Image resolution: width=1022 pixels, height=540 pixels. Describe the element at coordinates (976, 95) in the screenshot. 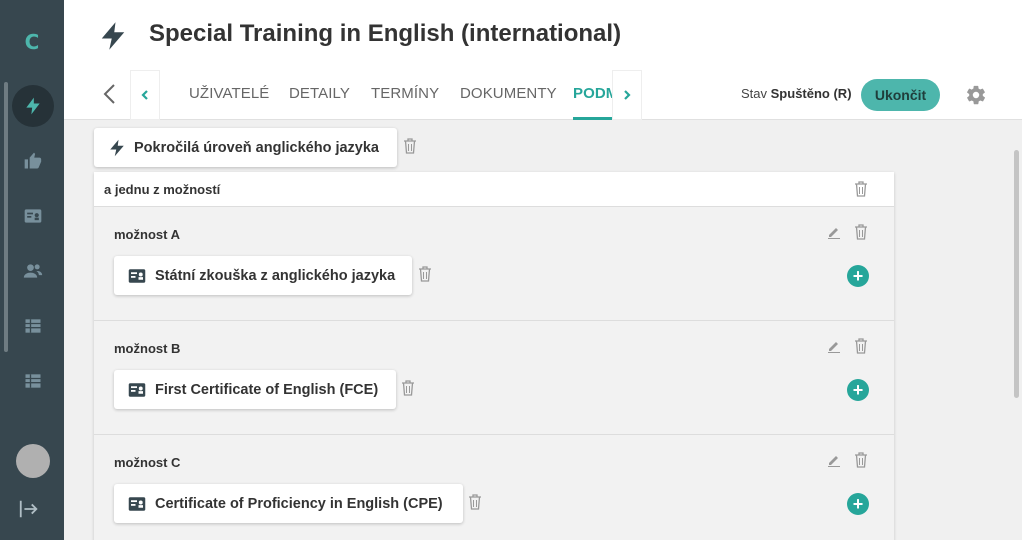

I see `gear-icon` at that location.